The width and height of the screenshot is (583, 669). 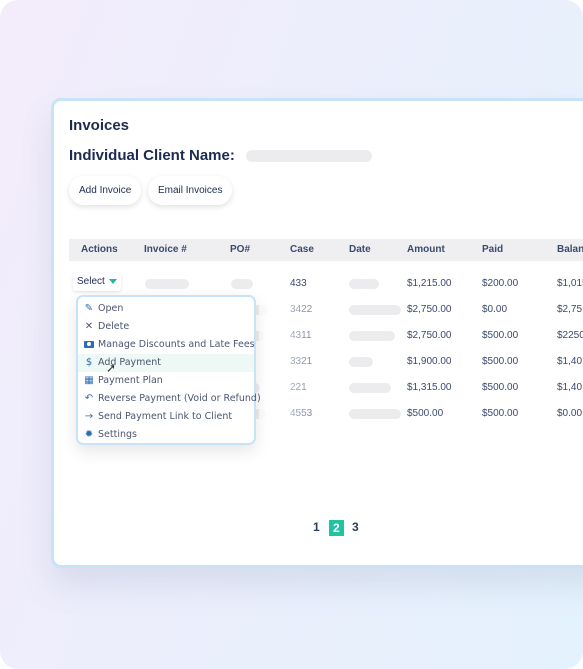 What do you see at coordinates (89, 308) in the screenshot?
I see `edit-icon: ✎` at bounding box center [89, 308].